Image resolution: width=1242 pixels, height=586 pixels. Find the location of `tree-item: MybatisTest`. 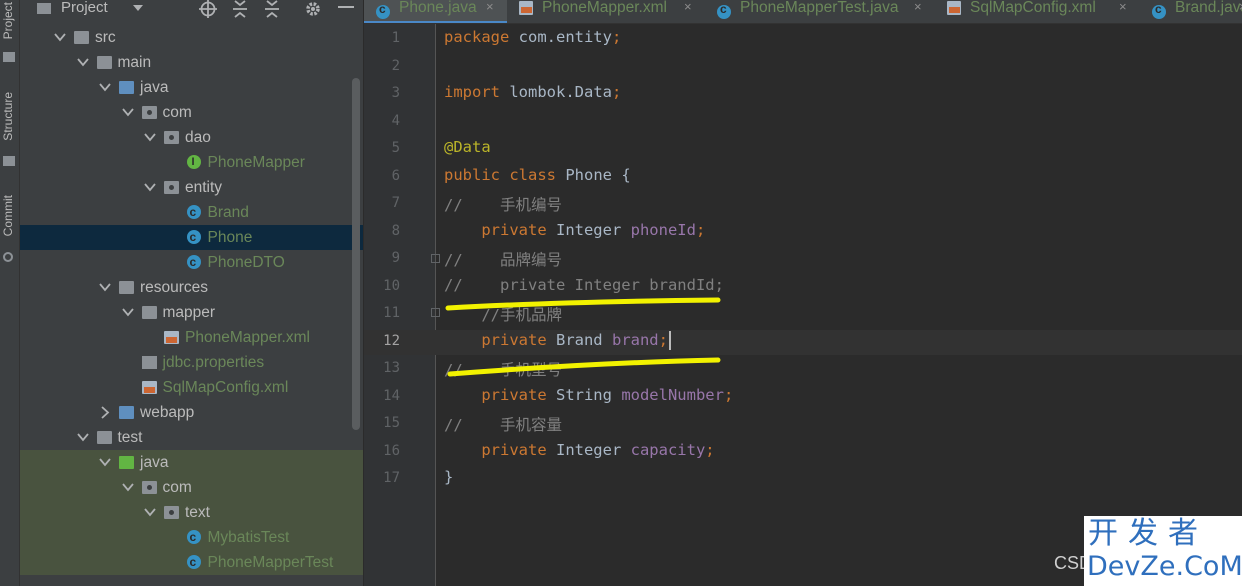

tree-item: MybatisTest is located at coordinates (191, 537).